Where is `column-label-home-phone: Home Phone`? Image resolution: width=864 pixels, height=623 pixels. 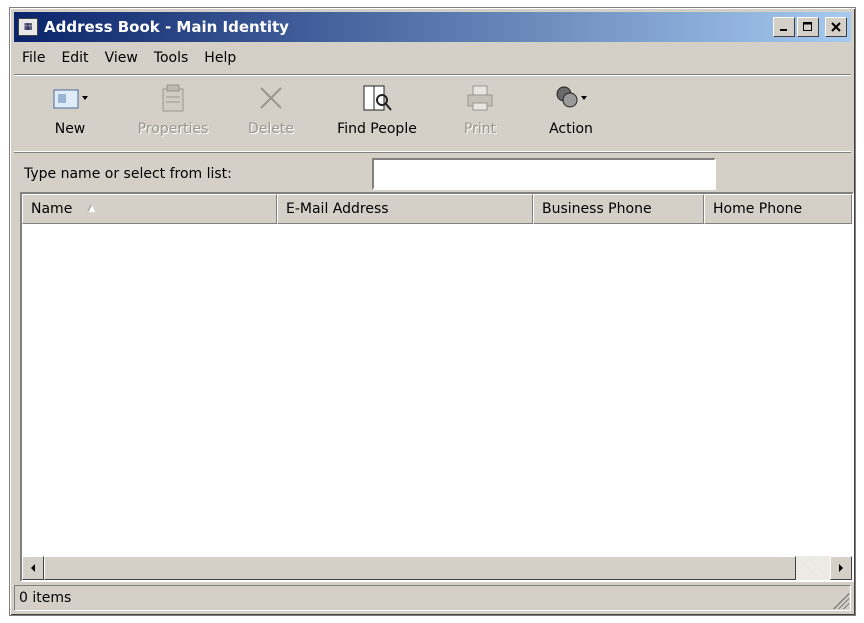 column-label-home-phone: Home Phone is located at coordinates (758, 209).